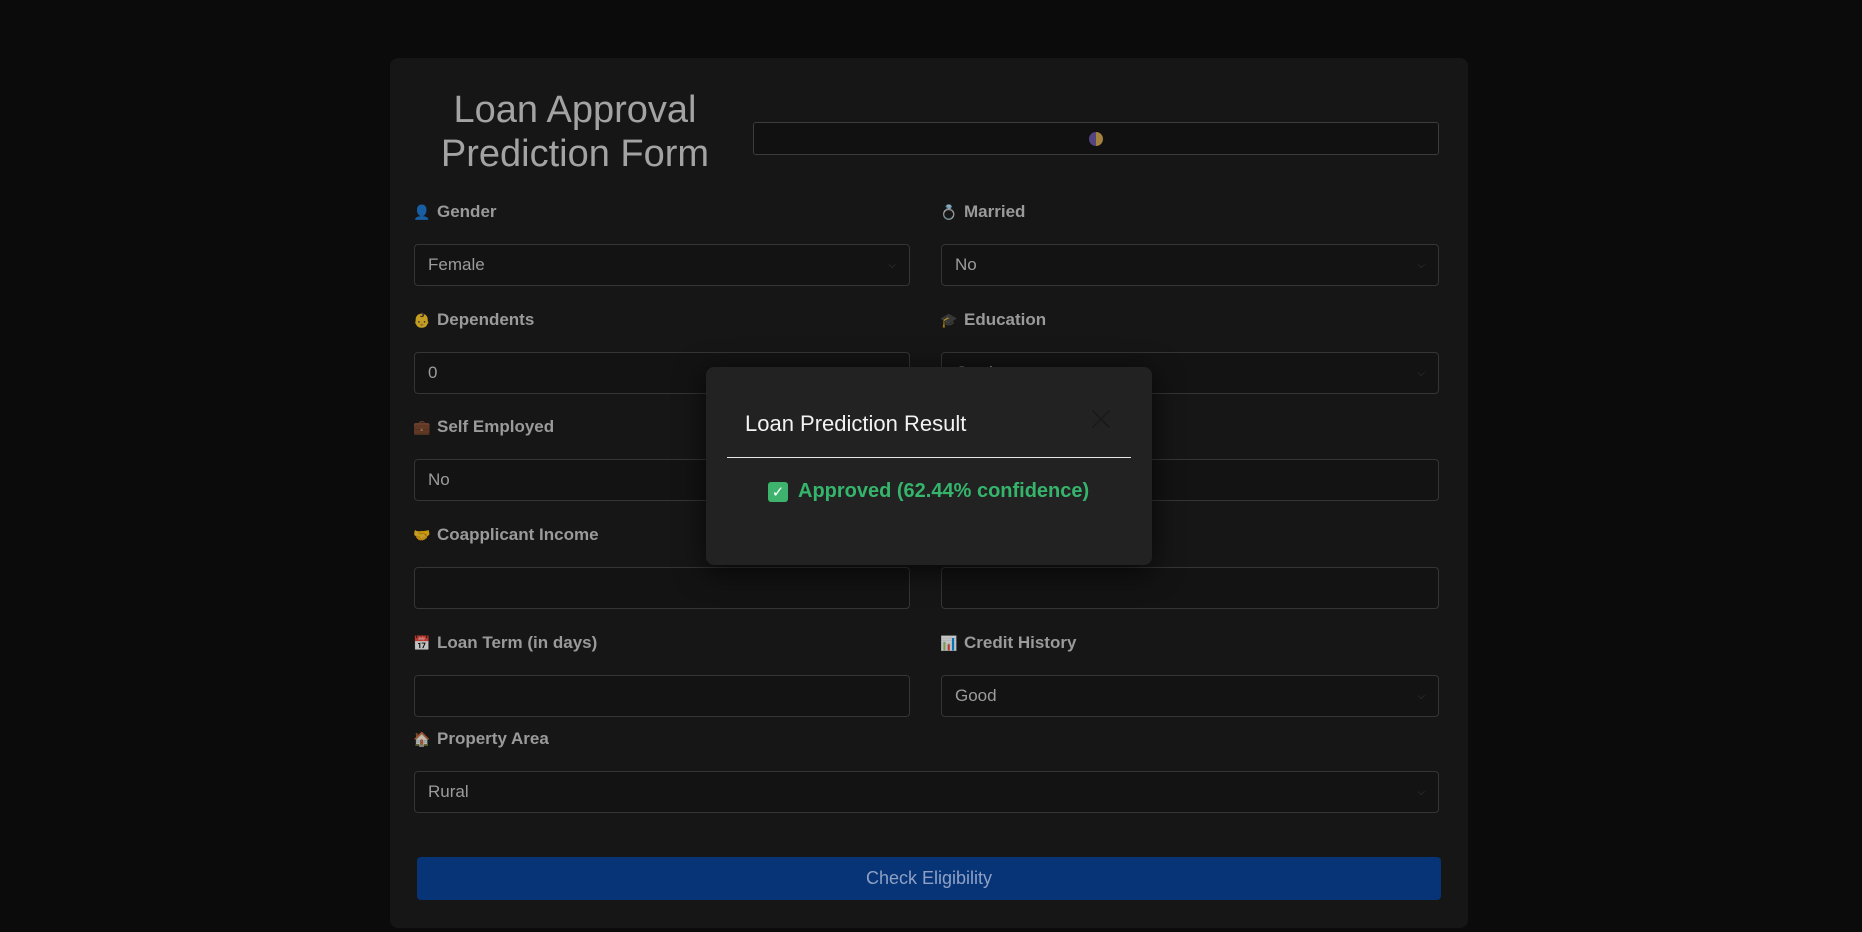 The height and width of the screenshot is (932, 1862). What do you see at coordinates (944, 491) in the screenshot?
I see `result-text: Approved (62.44% confidence)` at bounding box center [944, 491].